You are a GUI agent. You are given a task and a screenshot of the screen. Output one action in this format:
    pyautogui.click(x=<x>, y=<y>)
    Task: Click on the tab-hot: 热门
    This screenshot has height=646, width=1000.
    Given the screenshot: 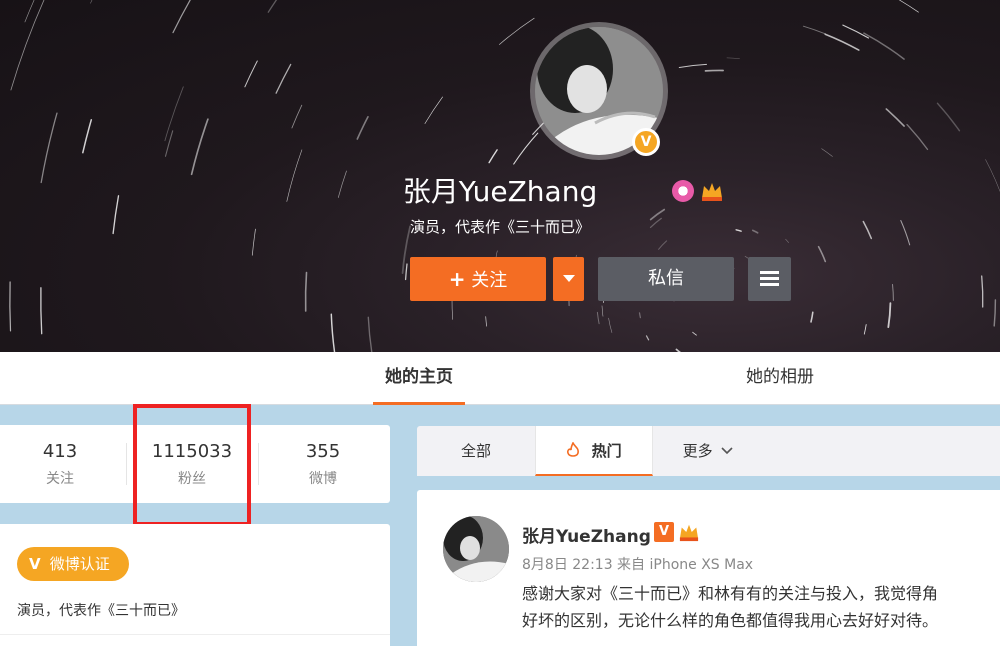 What is the action you would take?
    pyautogui.click(x=594, y=451)
    